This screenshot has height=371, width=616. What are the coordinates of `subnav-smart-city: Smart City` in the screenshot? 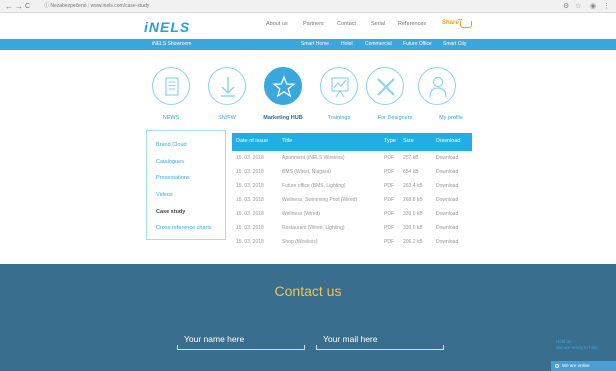 It's located at (454, 44).